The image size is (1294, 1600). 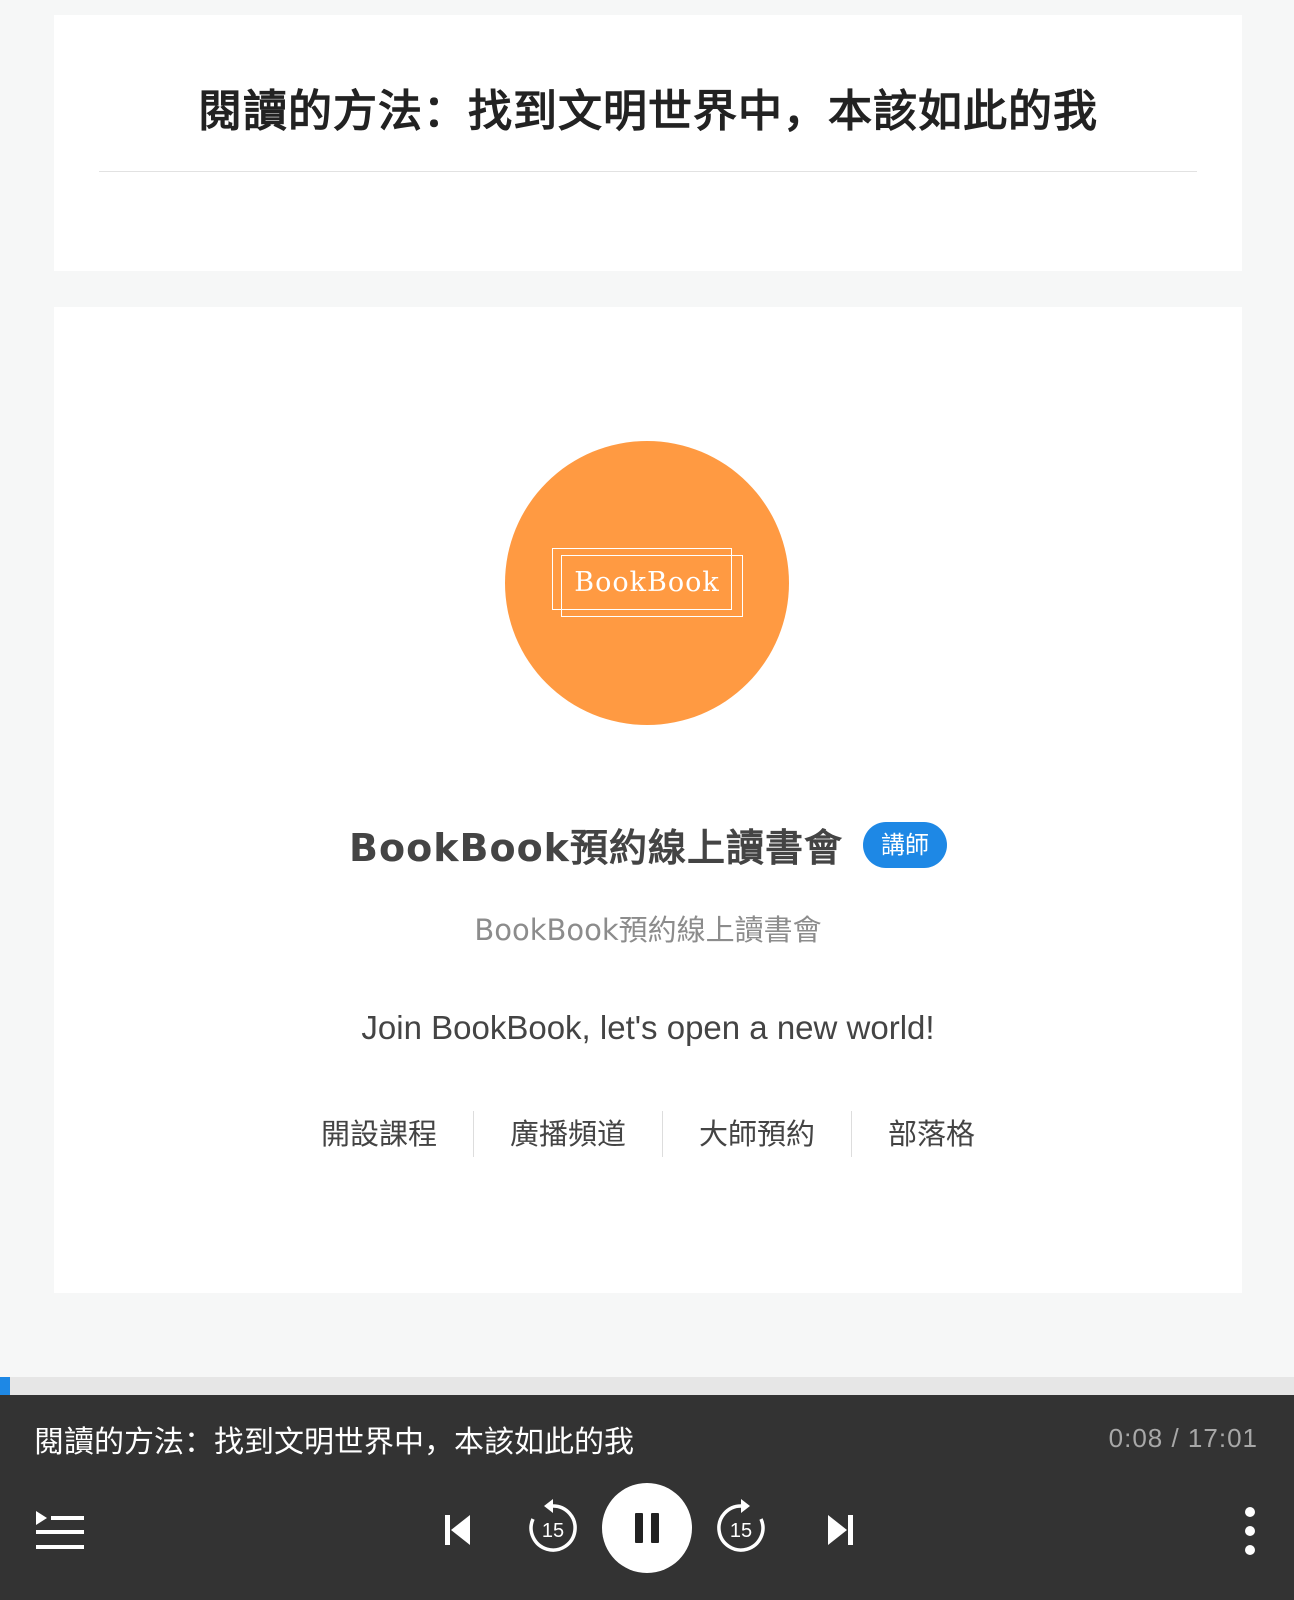 What do you see at coordinates (904, 844) in the screenshot?
I see `instructor-badge: 講師` at bounding box center [904, 844].